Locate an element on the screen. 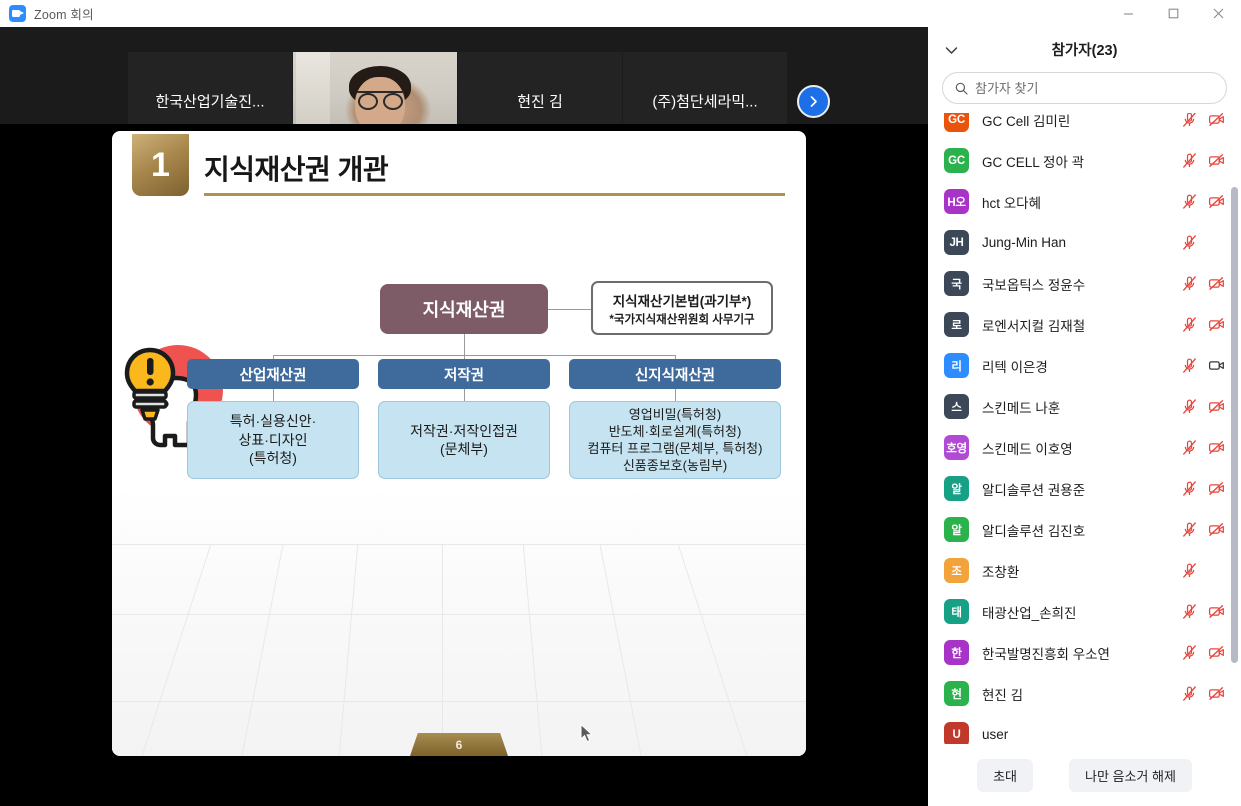  avatar: H오 is located at coordinates (956, 201).